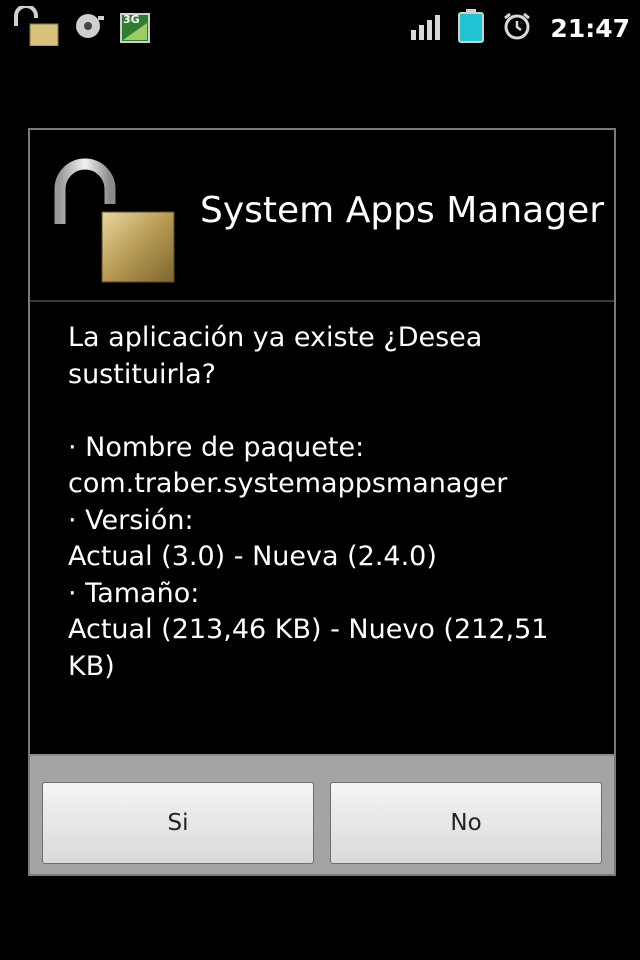 Image resolution: width=640 pixels, height=960 pixels. I want to click on signal-icon, so click(426, 27).